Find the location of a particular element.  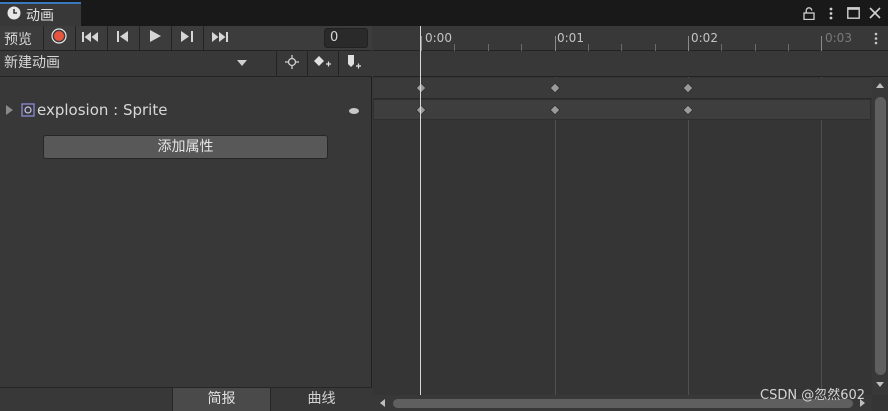

first-keyframe-button is located at coordinates (90, 38).